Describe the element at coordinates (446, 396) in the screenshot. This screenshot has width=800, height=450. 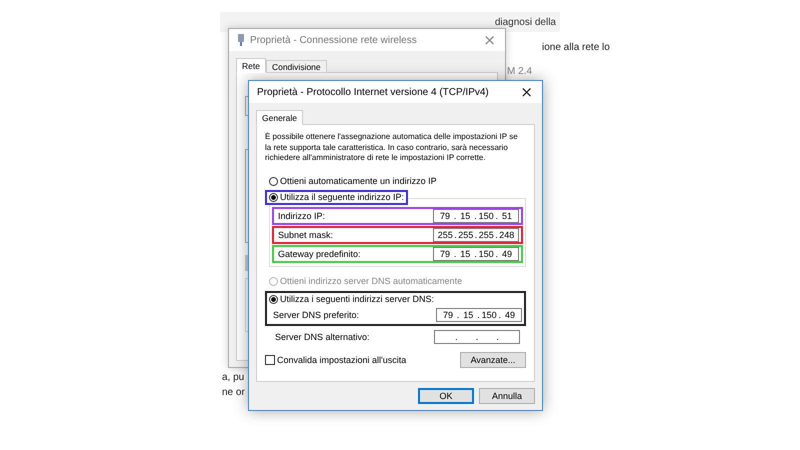
I see `ok-button: OK` at that location.